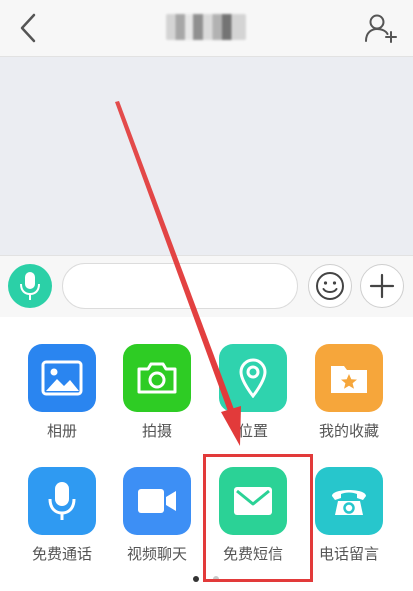 This screenshot has width=413, height=591. I want to click on action-label: 位置, so click(252, 431).